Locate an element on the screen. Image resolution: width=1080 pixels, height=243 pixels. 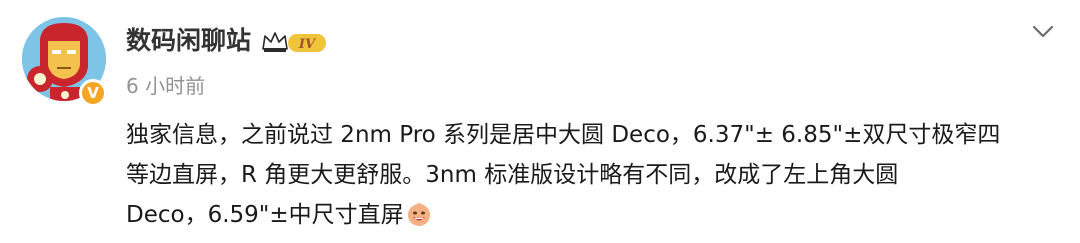
verified-badge-icon: V is located at coordinates (93, 93).